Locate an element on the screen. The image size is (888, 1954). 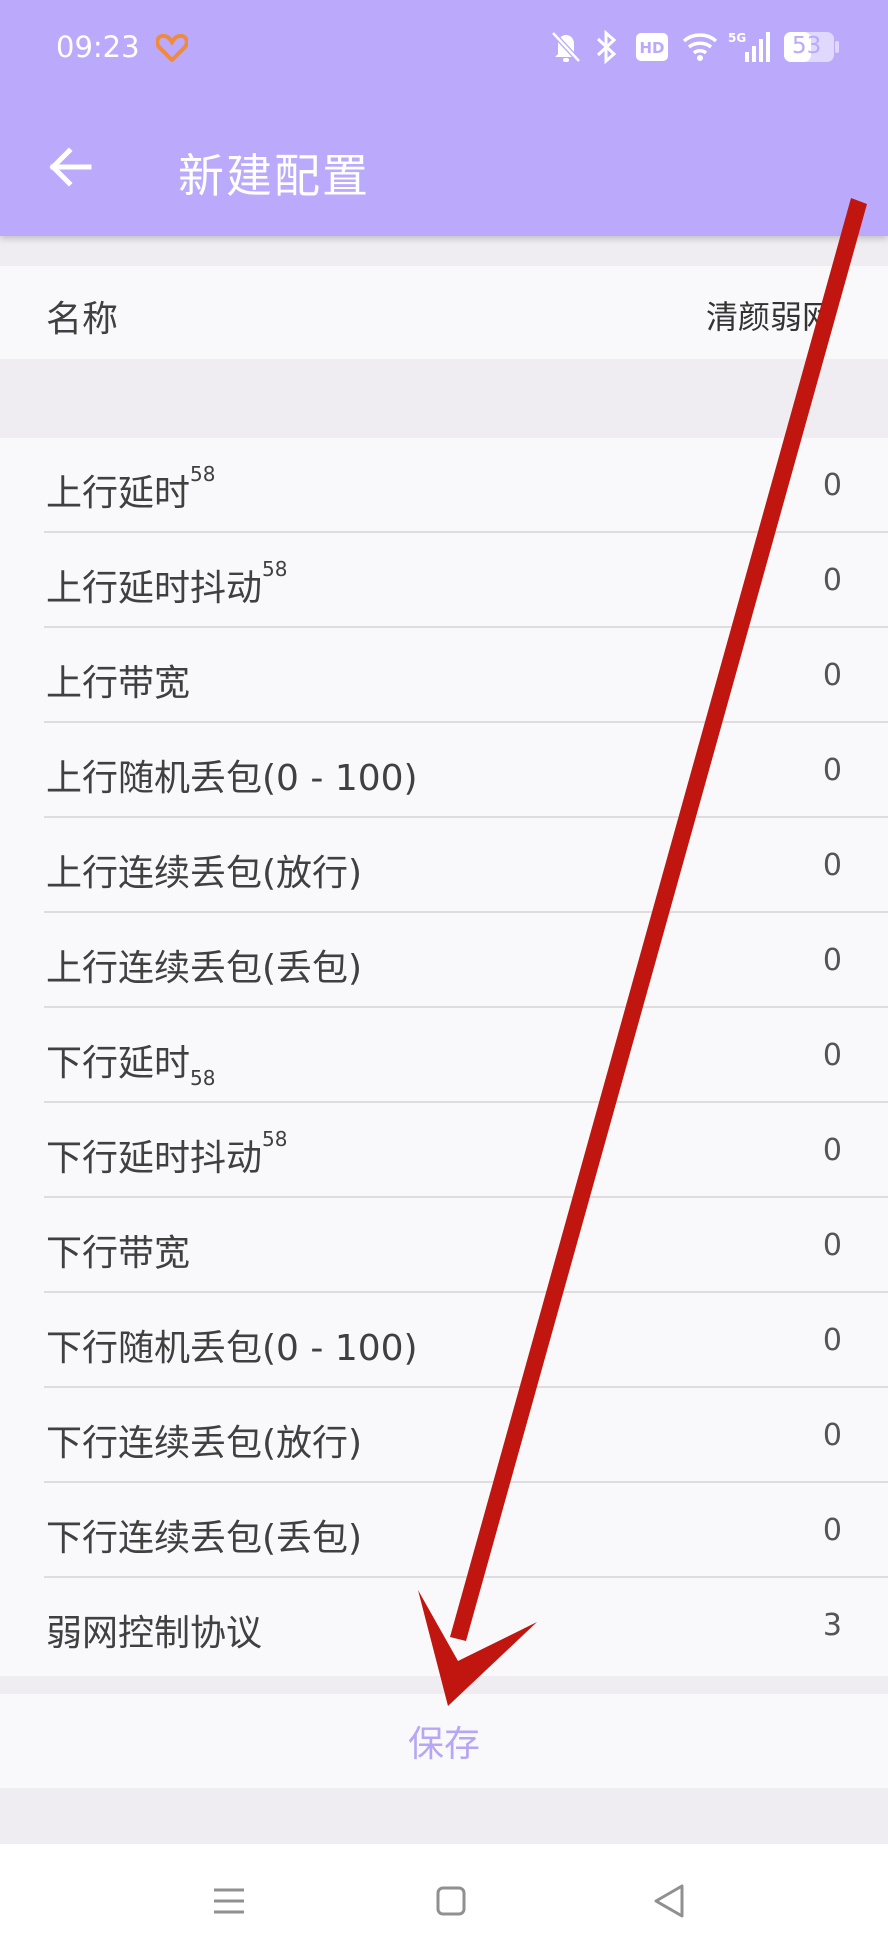
home-button is located at coordinates (451, 1903).